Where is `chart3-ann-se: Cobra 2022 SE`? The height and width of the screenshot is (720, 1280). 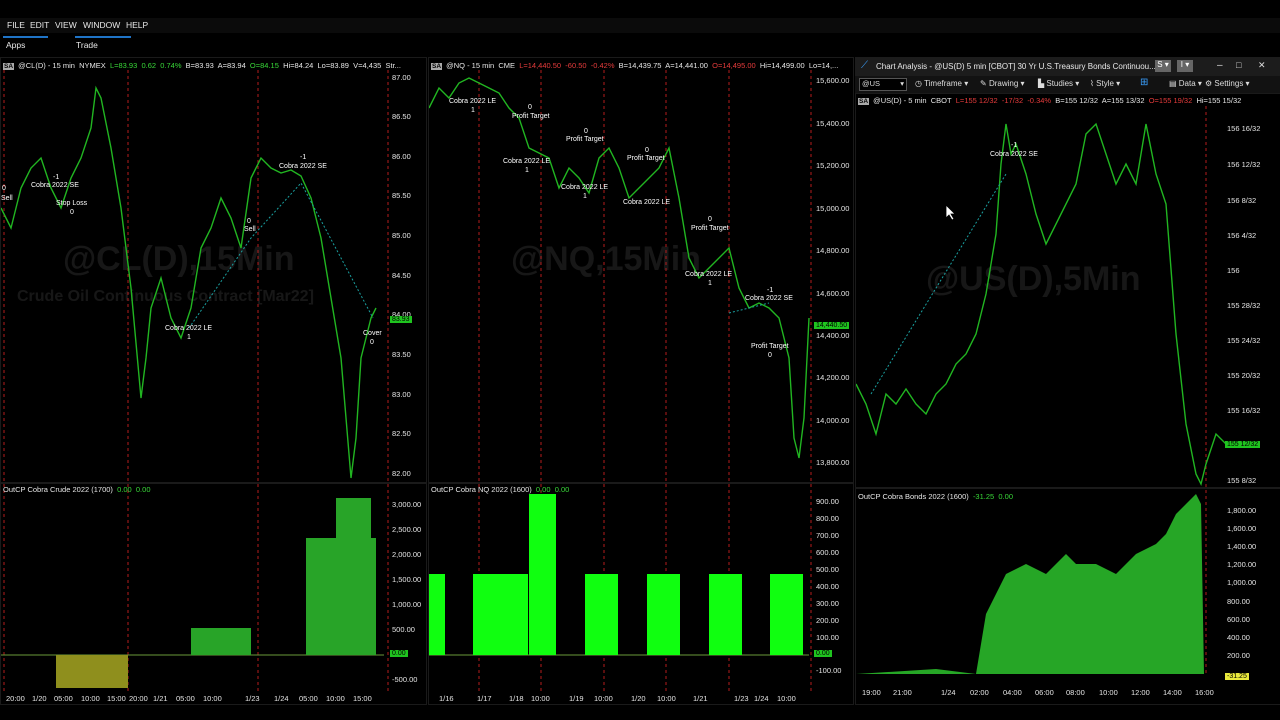 chart3-ann-se: Cobra 2022 SE is located at coordinates (1014, 154).